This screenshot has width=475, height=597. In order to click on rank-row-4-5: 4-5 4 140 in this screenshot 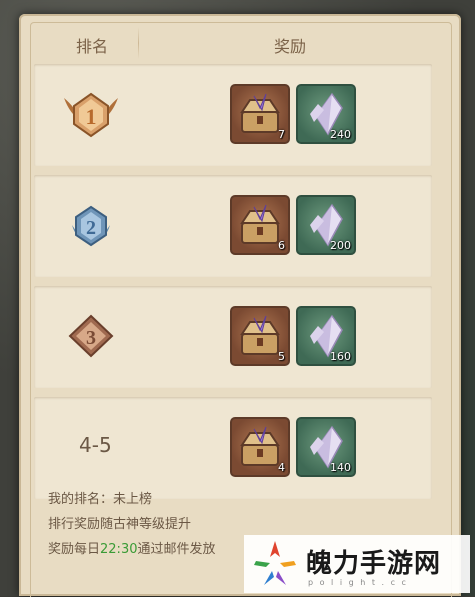, I will do `click(233, 448)`.